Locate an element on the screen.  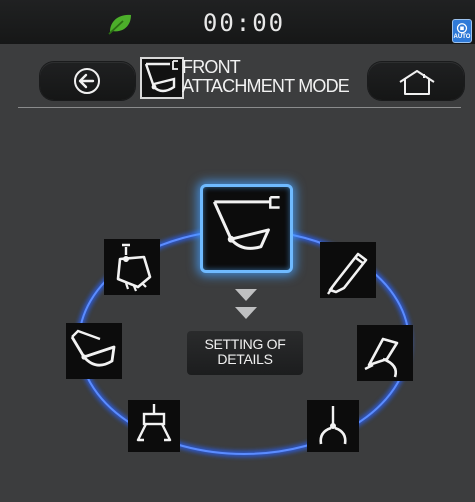
down-arrows-icon is located at coordinates (246, 304).